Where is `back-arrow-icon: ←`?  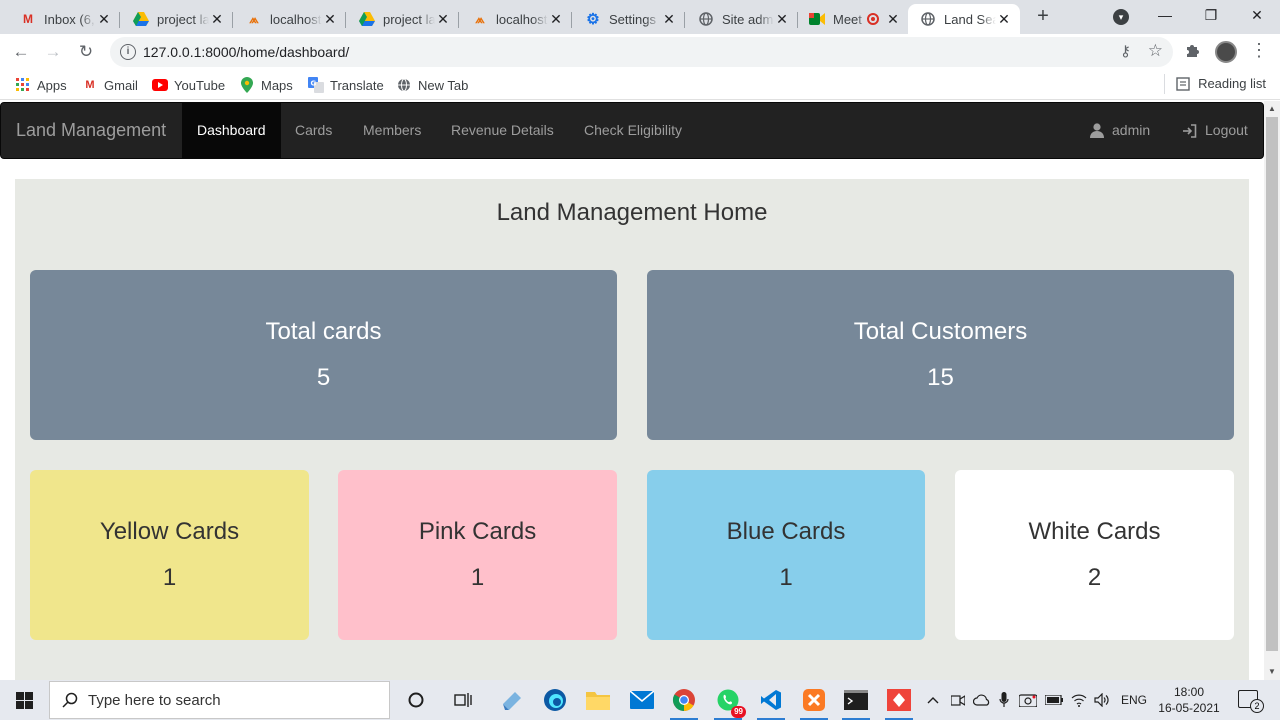
back-arrow-icon: ← is located at coordinates (21, 52).